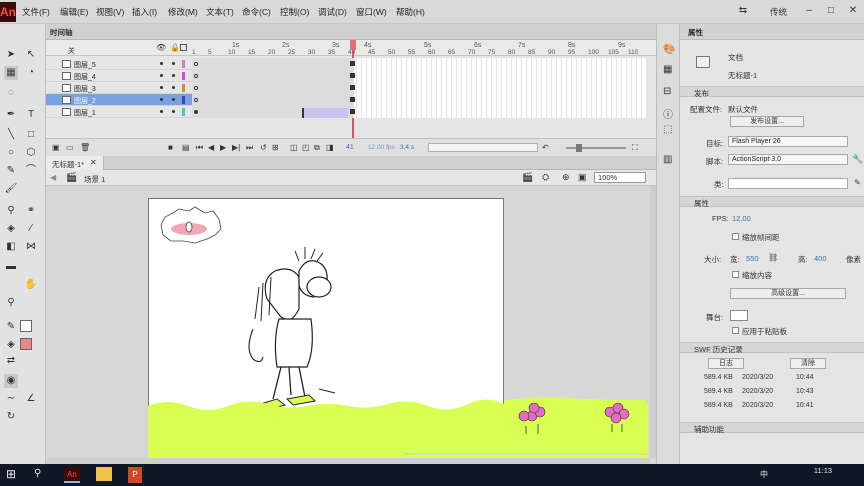 This screenshot has height=486, width=864. Describe the element at coordinates (85, 77) in the screenshot. I see `layer-name: 图层_4` at that location.